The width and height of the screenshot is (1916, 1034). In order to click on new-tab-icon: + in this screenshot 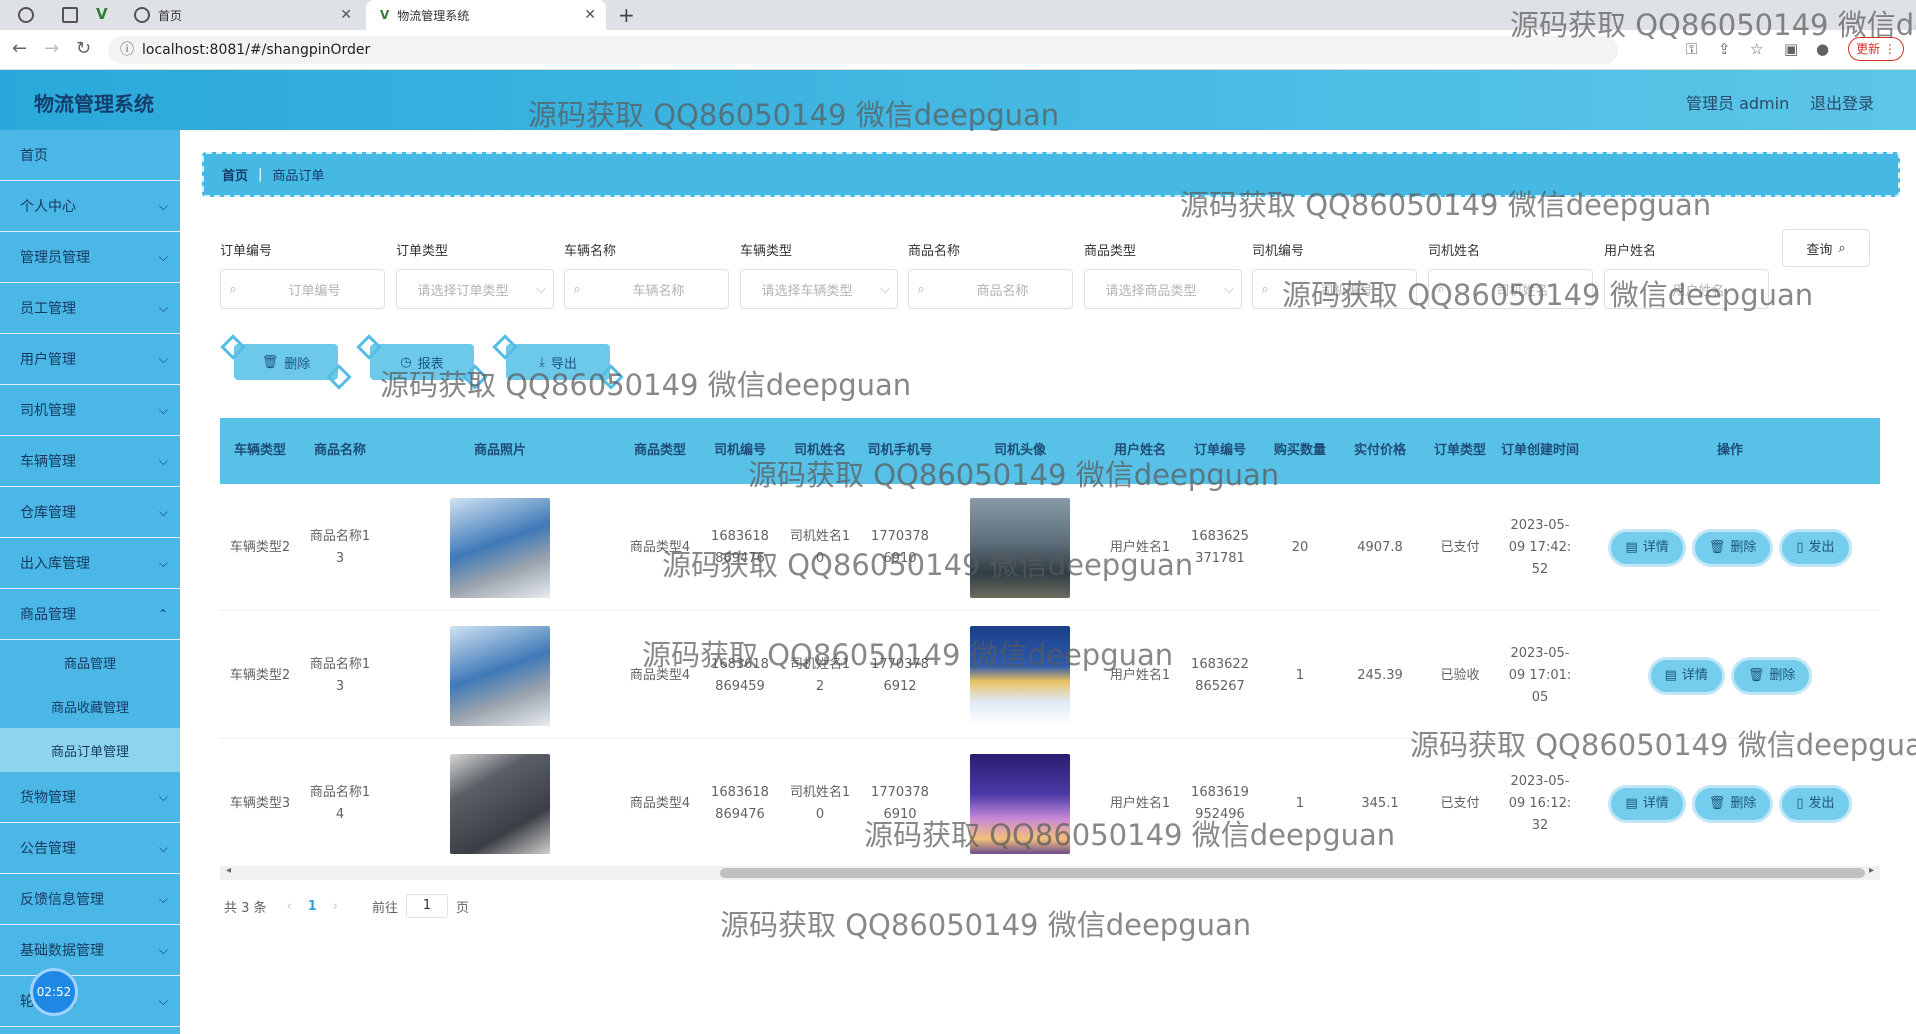, I will do `click(626, 15)`.